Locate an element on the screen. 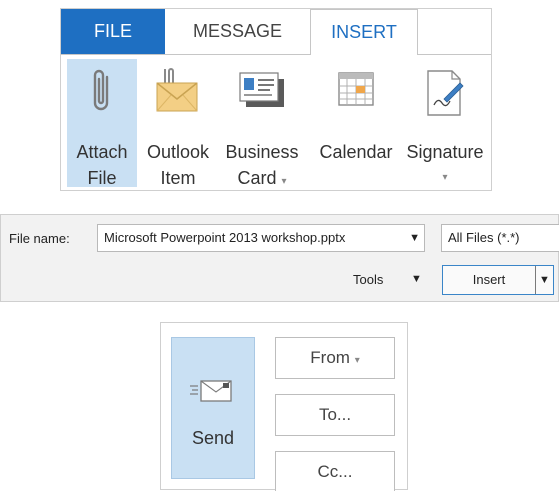 This screenshot has width=559, height=497. tab-file: FILE is located at coordinates (113, 31).